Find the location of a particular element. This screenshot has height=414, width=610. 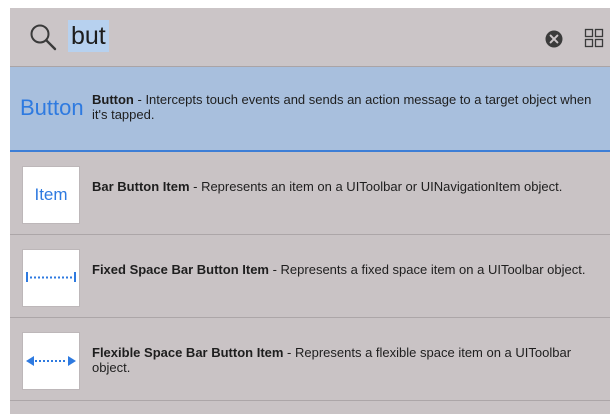

button-preview-label: Button is located at coordinates (52, 107).